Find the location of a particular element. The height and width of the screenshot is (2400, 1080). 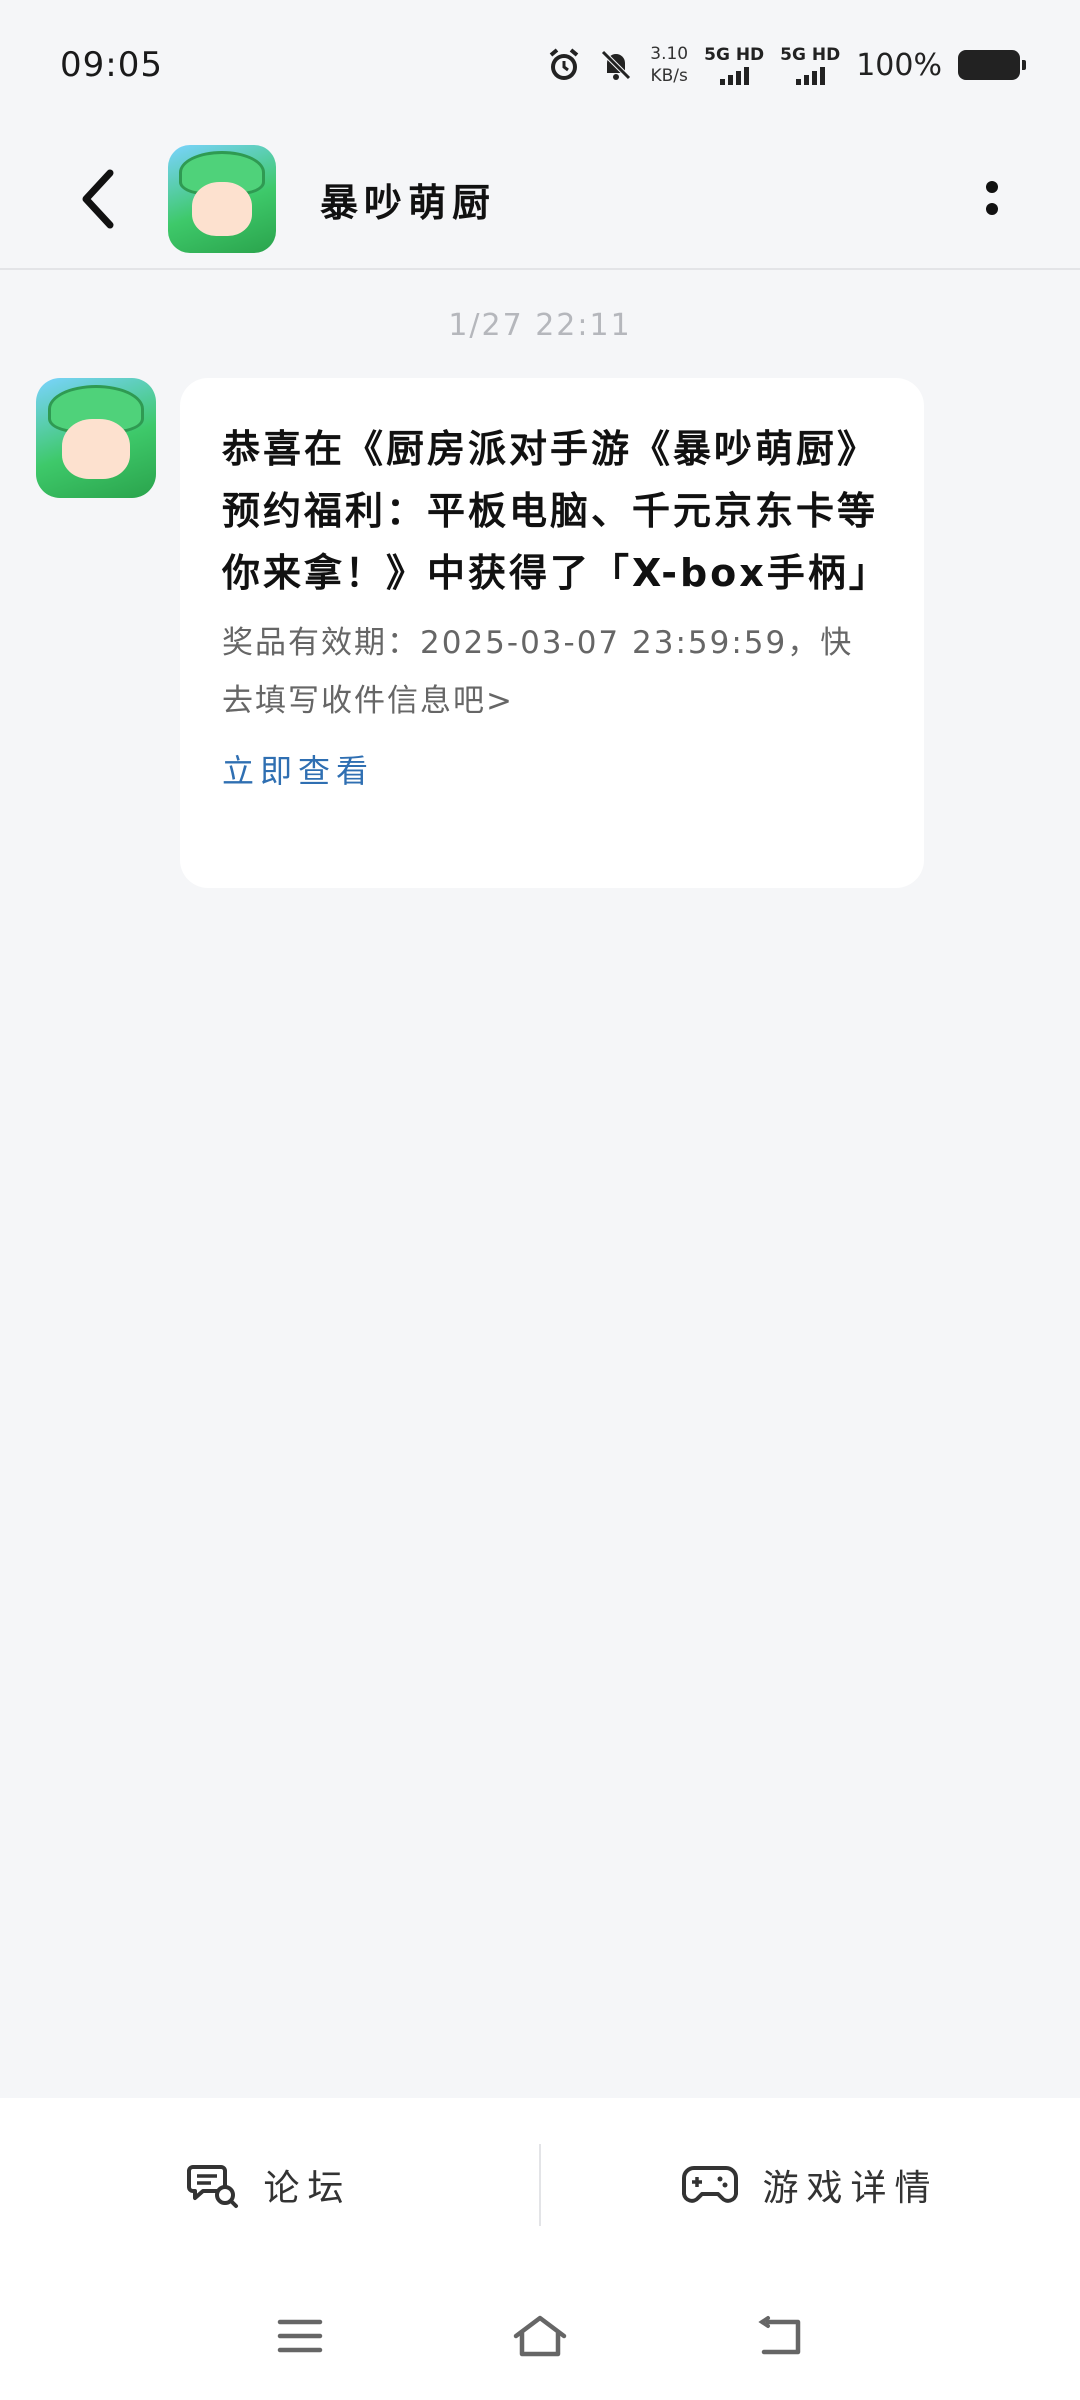

home-button is located at coordinates (540, 2336).